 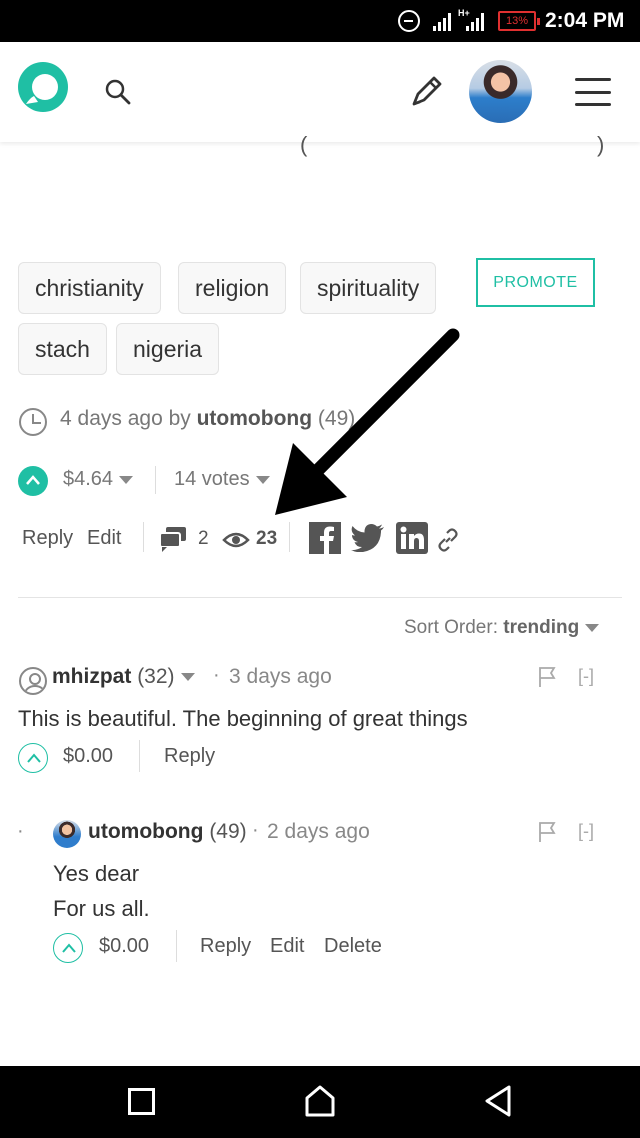 I want to click on signal-icon, so click(x=442, y=21).